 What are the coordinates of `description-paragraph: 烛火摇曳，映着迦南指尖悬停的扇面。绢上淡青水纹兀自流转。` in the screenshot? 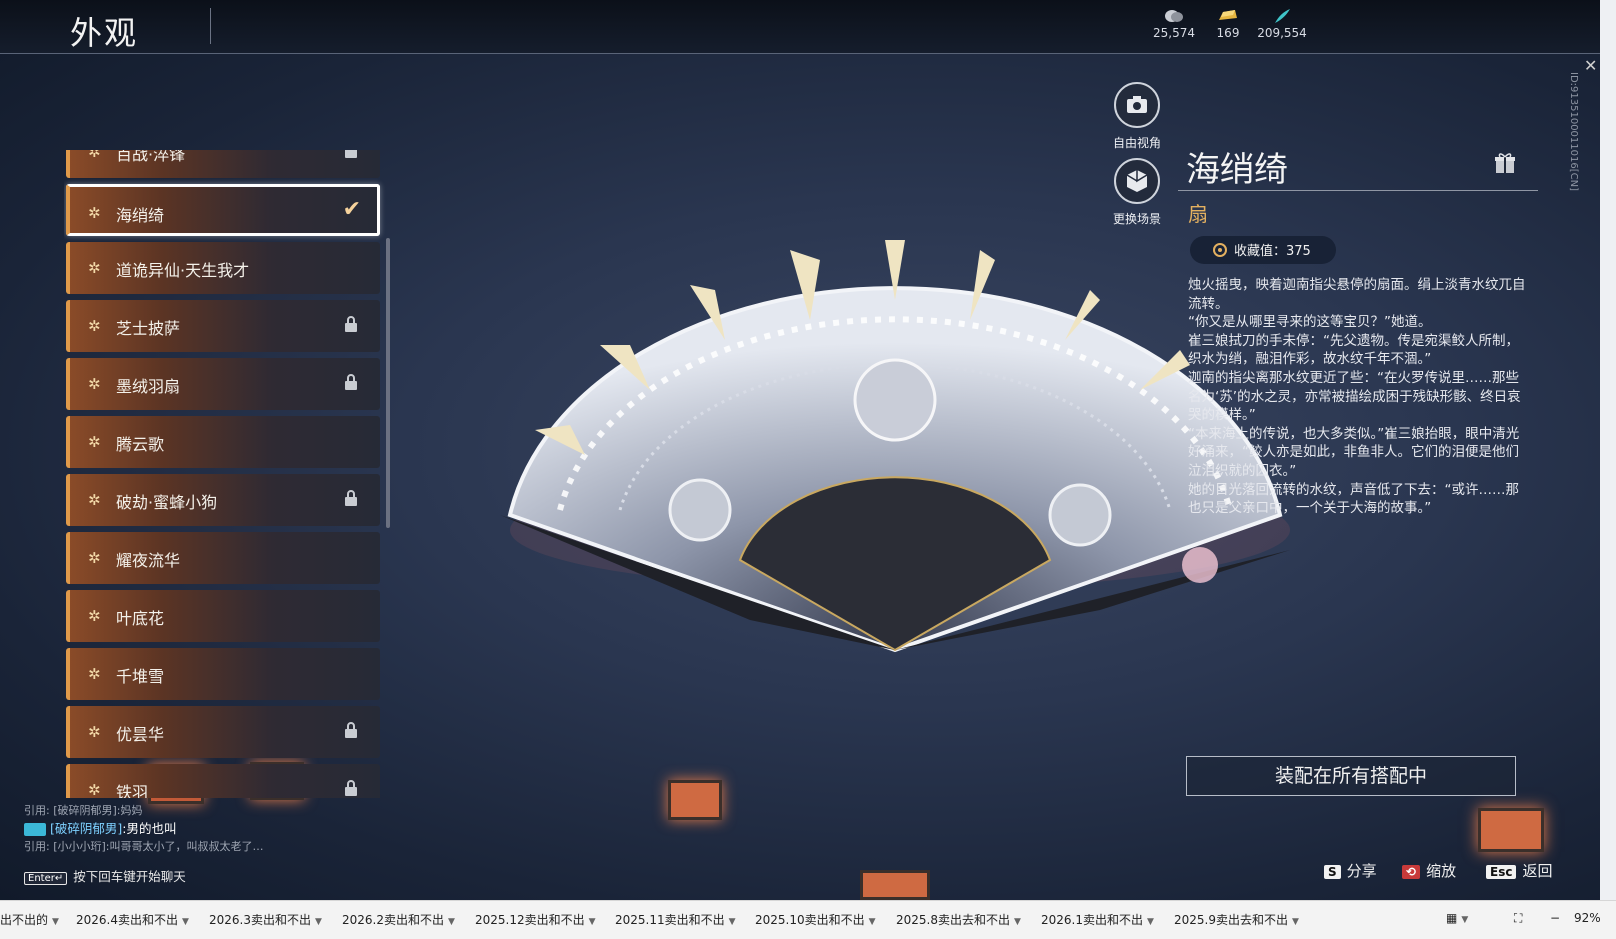 It's located at (1357, 294).